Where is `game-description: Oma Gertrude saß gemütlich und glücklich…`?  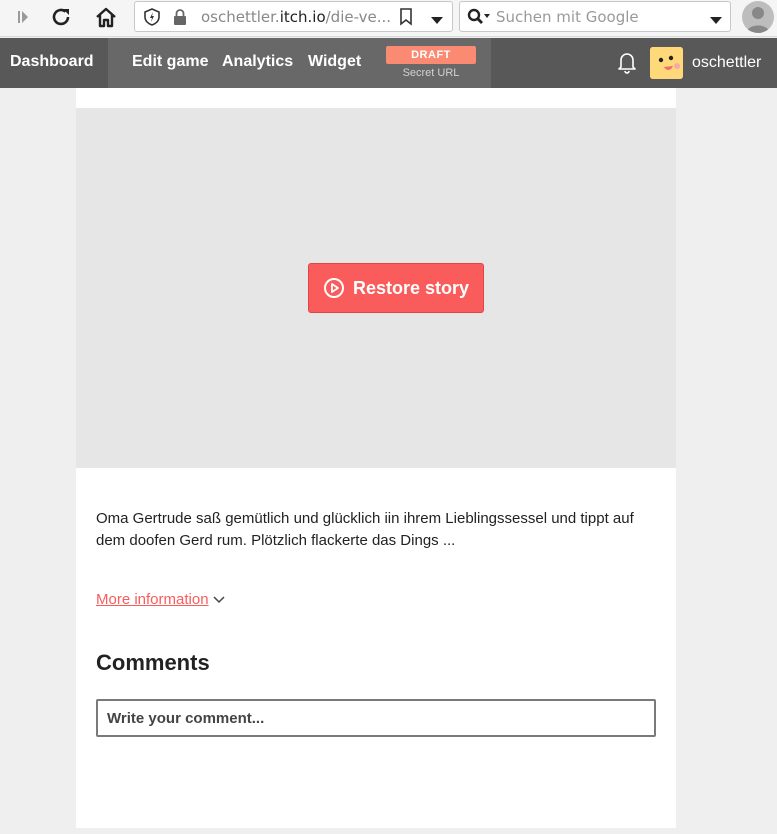 game-description: Oma Gertrude saß gemütlich und glücklich… is located at coordinates (365, 529).